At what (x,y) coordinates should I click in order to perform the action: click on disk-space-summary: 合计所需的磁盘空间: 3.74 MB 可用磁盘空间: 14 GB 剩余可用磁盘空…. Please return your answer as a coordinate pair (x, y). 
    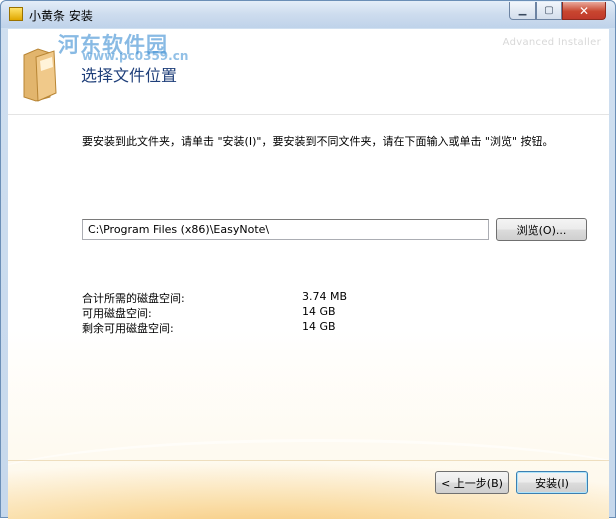
    Looking at the image, I should click on (232, 312).